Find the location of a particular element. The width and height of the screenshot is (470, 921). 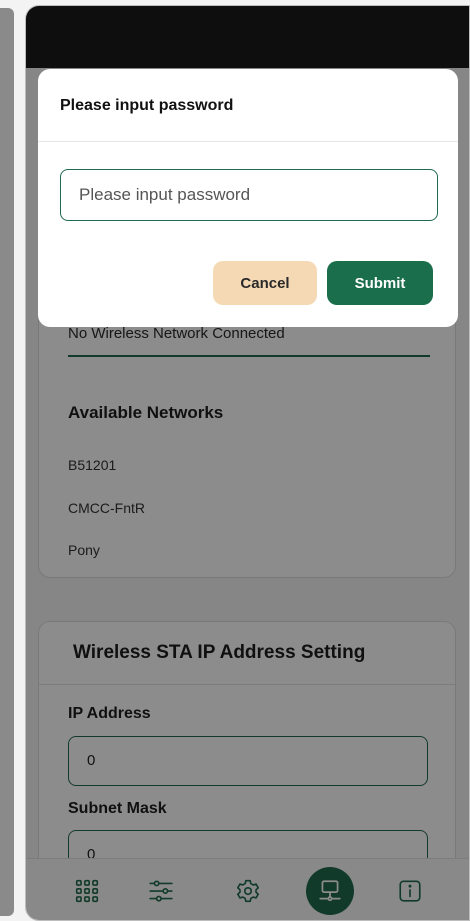

dialog-divider is located at coordinates (248, 141).